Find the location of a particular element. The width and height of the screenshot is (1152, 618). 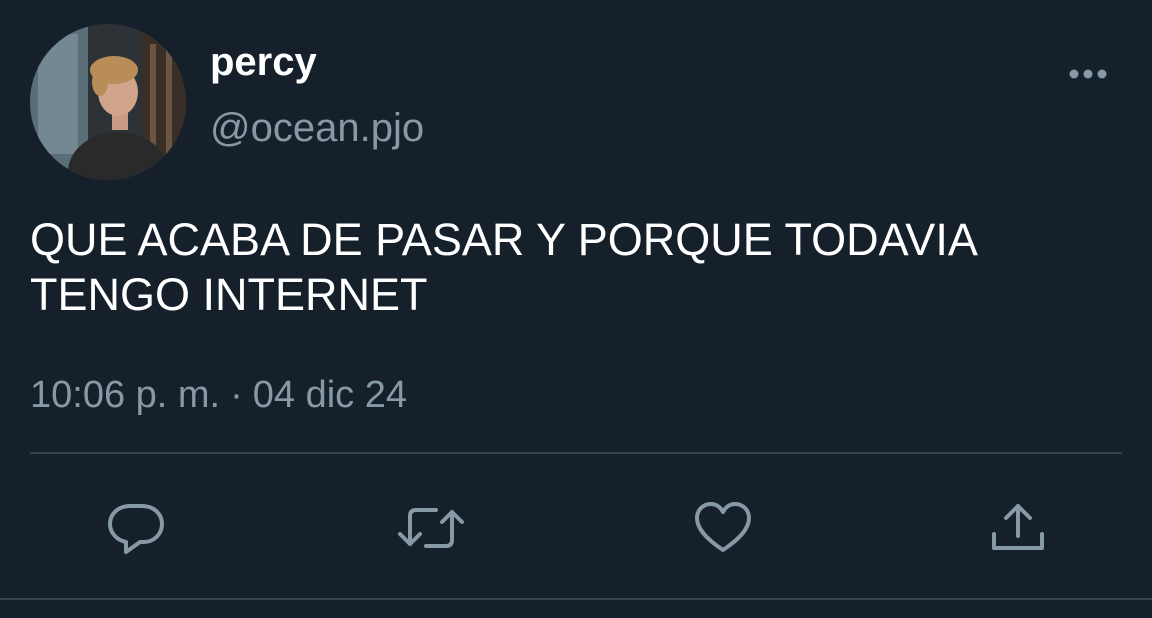

share-icon is located at coordinates (1018, 527).